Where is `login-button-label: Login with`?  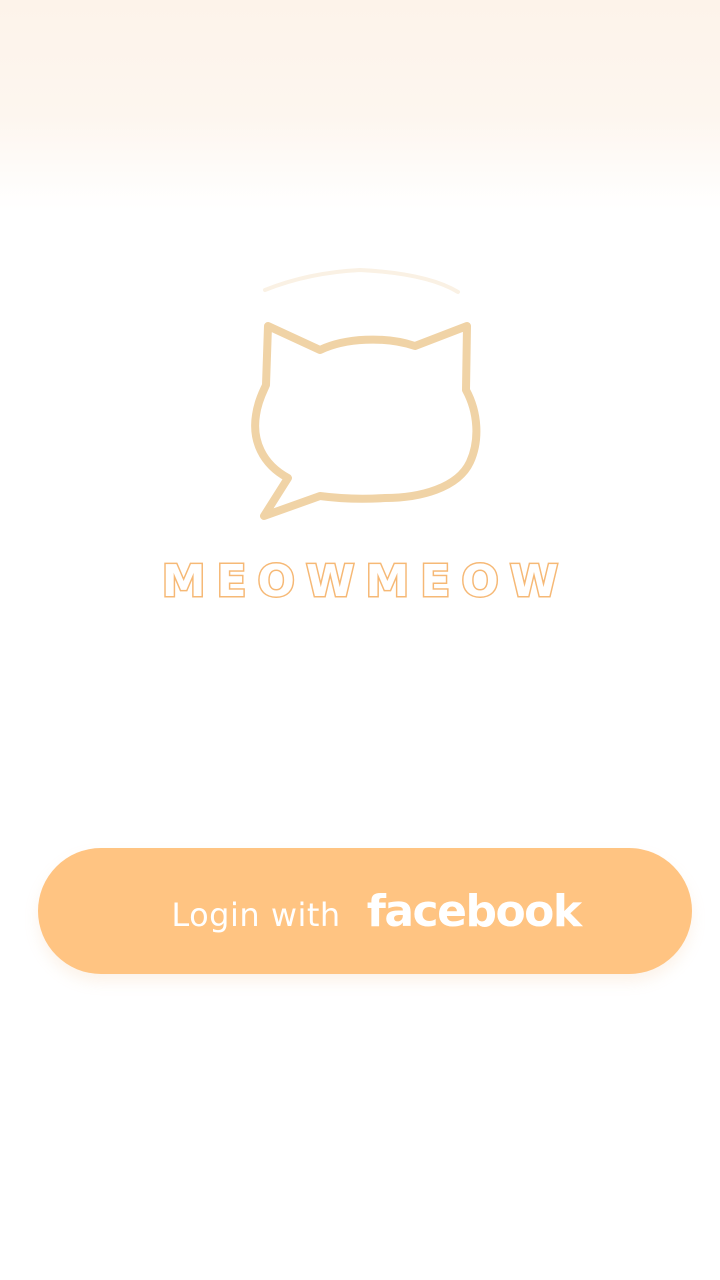 login-button-label: Login with is located at coordinates (256, 914).